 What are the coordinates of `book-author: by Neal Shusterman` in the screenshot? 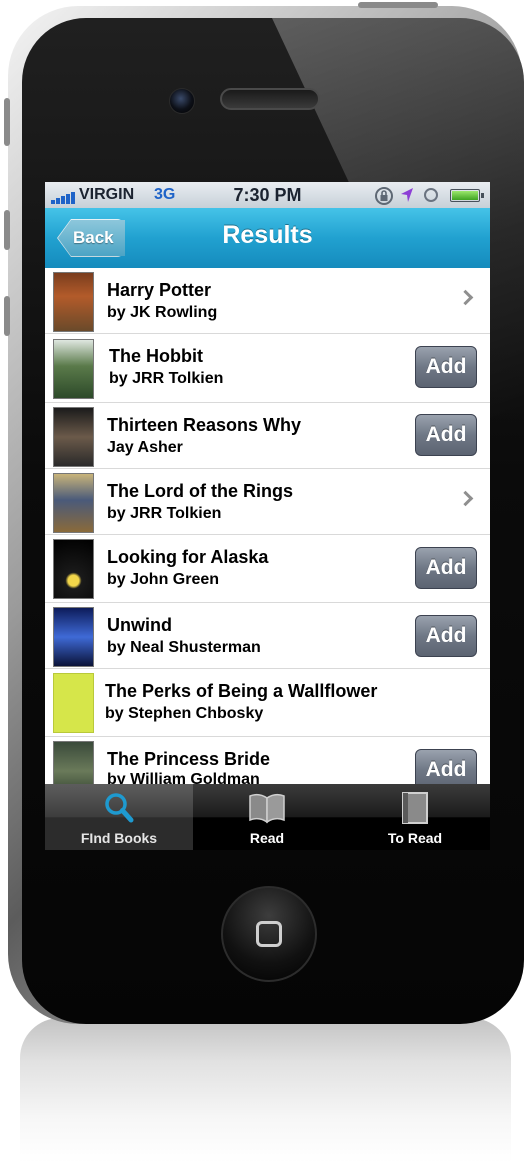 It's located at (184, 647).